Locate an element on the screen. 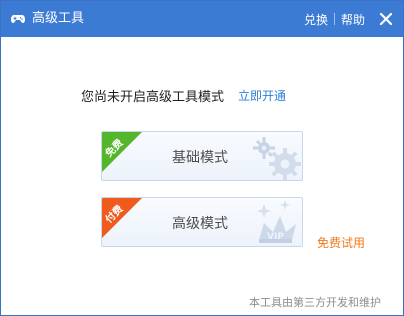 This screenshot has width=404, height=316. redeem-link: 兑换 is located at coordinates (316, 19).